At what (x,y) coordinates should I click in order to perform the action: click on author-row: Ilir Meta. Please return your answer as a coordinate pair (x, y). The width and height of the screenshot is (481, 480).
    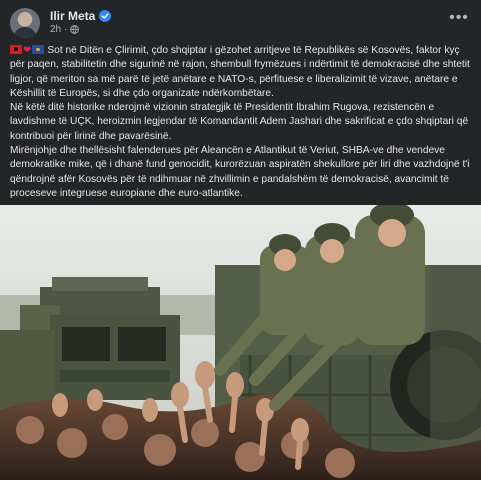
    Looking at the image, I should click on (81, 16).